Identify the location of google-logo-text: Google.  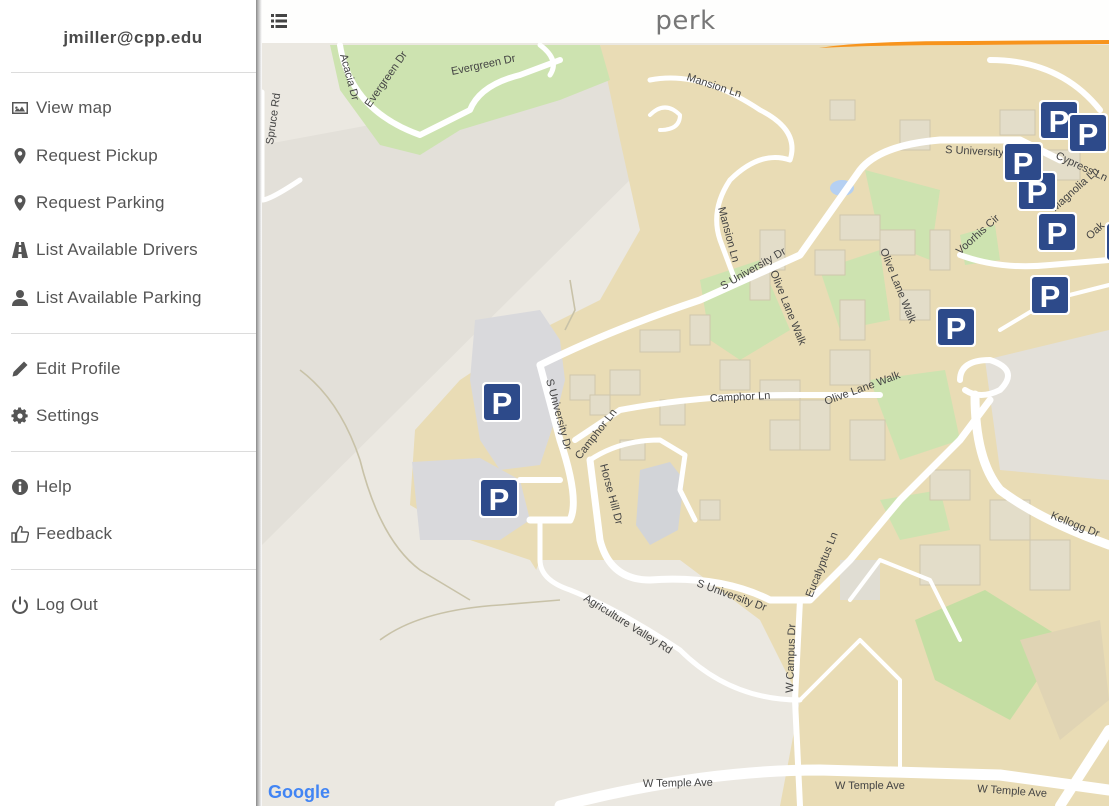
(299, 792).